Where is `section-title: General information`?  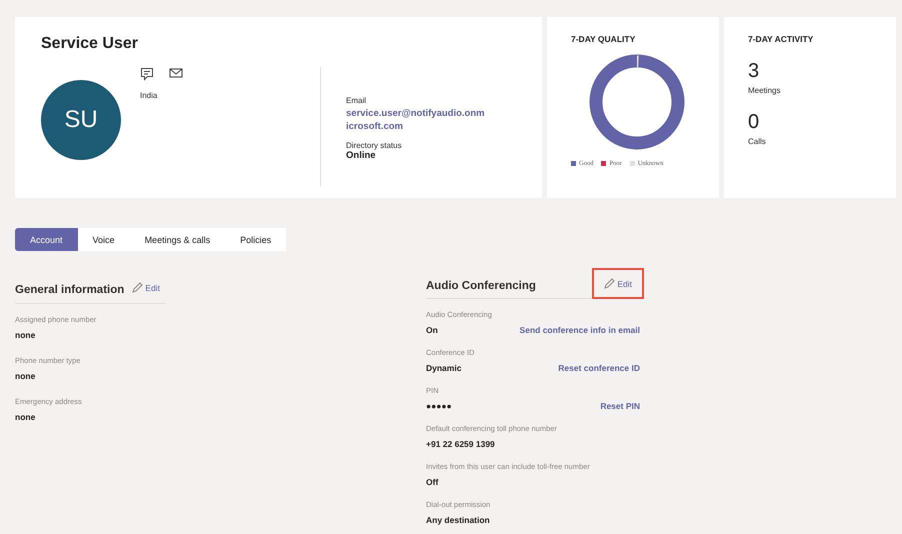
section-title: General information is located at coordinates (69, 290).